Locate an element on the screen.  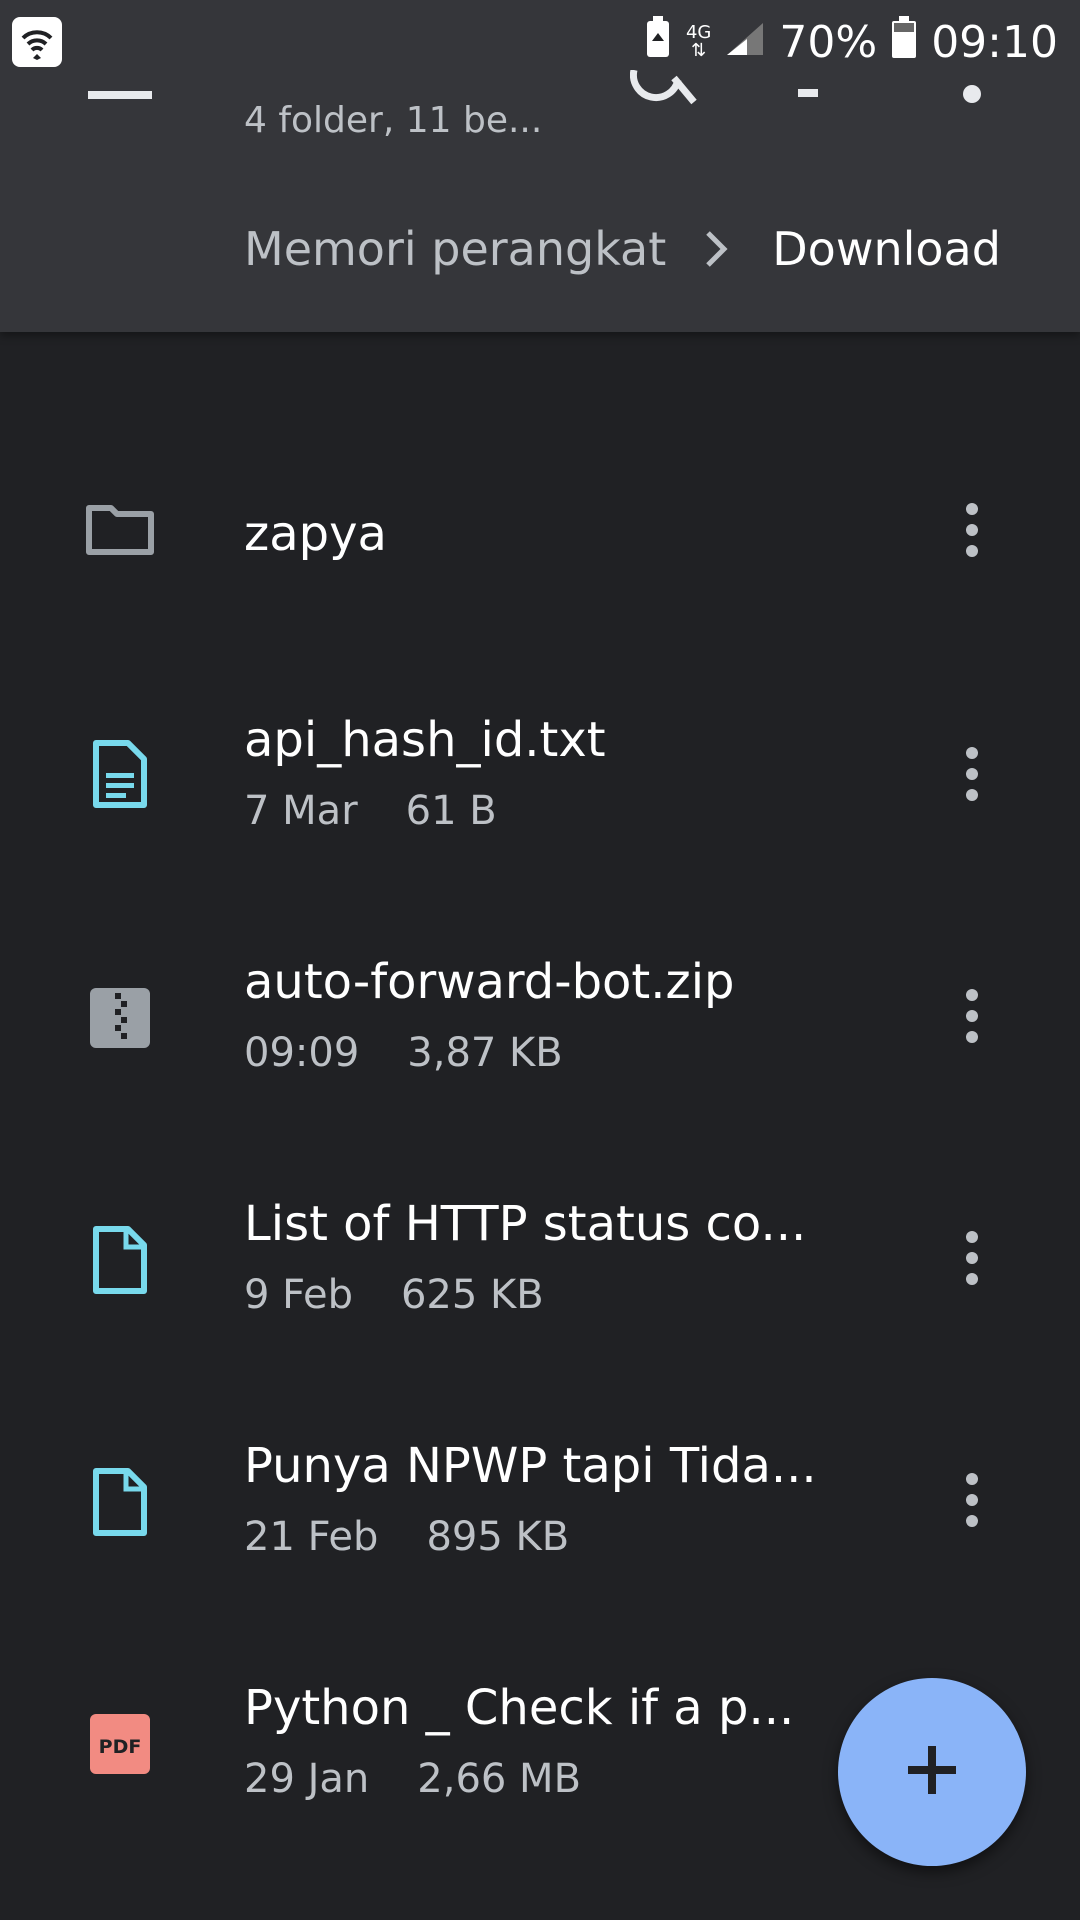
pdf-file-icon: PDF is located at coordinates (120, 1744).